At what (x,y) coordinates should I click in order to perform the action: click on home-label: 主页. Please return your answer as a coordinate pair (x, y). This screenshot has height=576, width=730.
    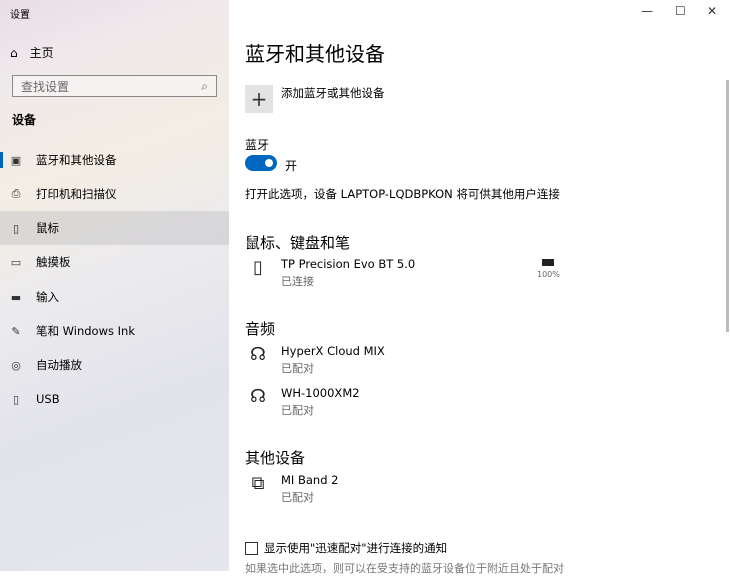
    Looking at the image, I should click on (41, 53).